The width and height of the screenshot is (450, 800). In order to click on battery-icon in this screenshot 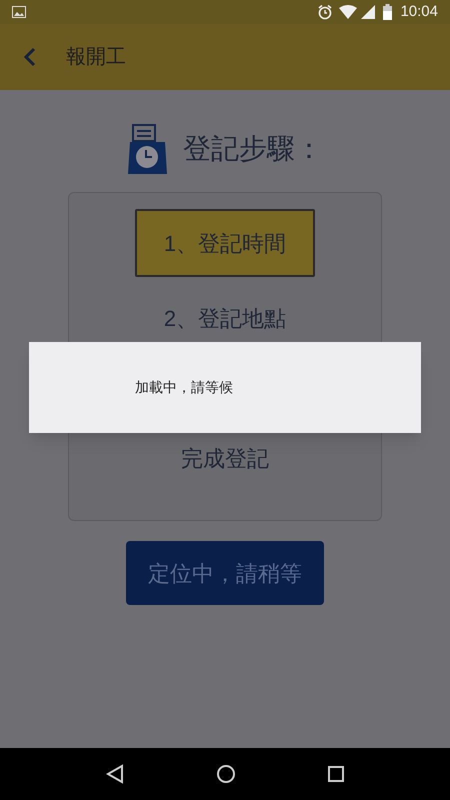, I will do `click(387, 12)`.